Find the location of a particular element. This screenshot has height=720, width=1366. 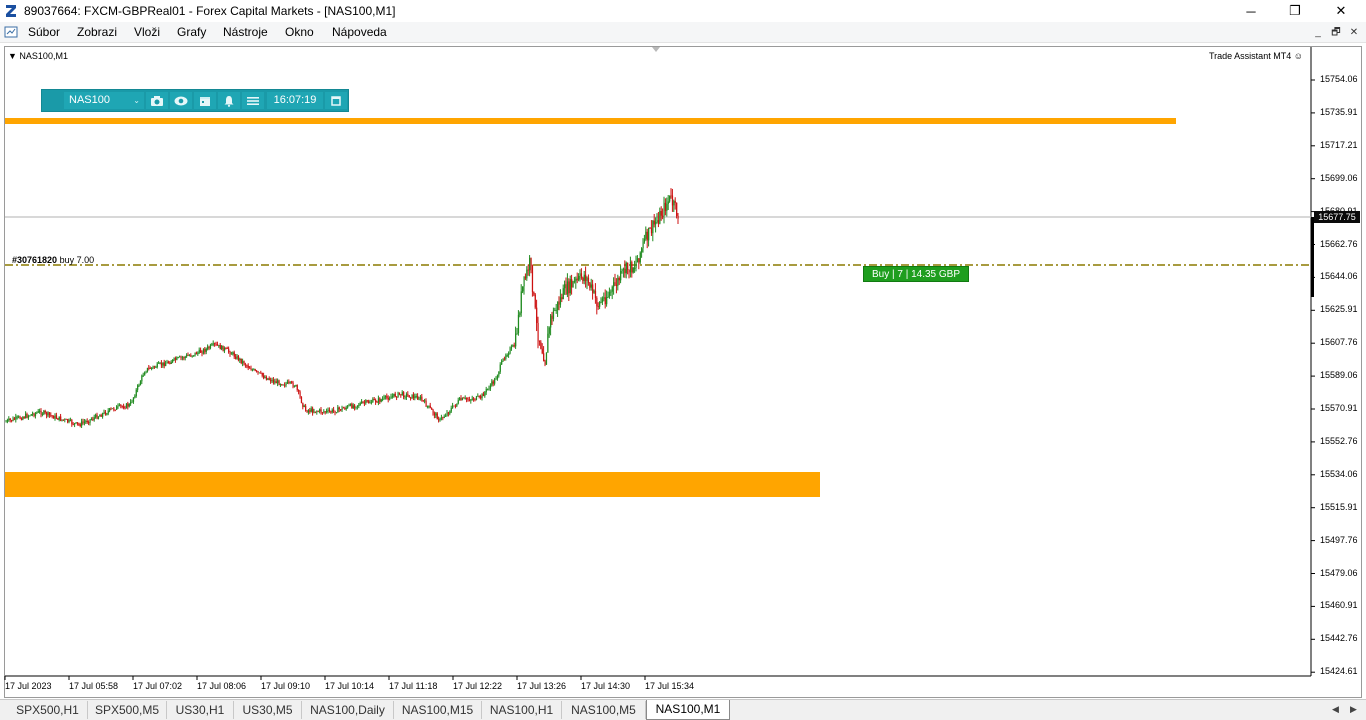

tab-nas100-m5: NAS100,M5 is located at coordinates (604, 710).